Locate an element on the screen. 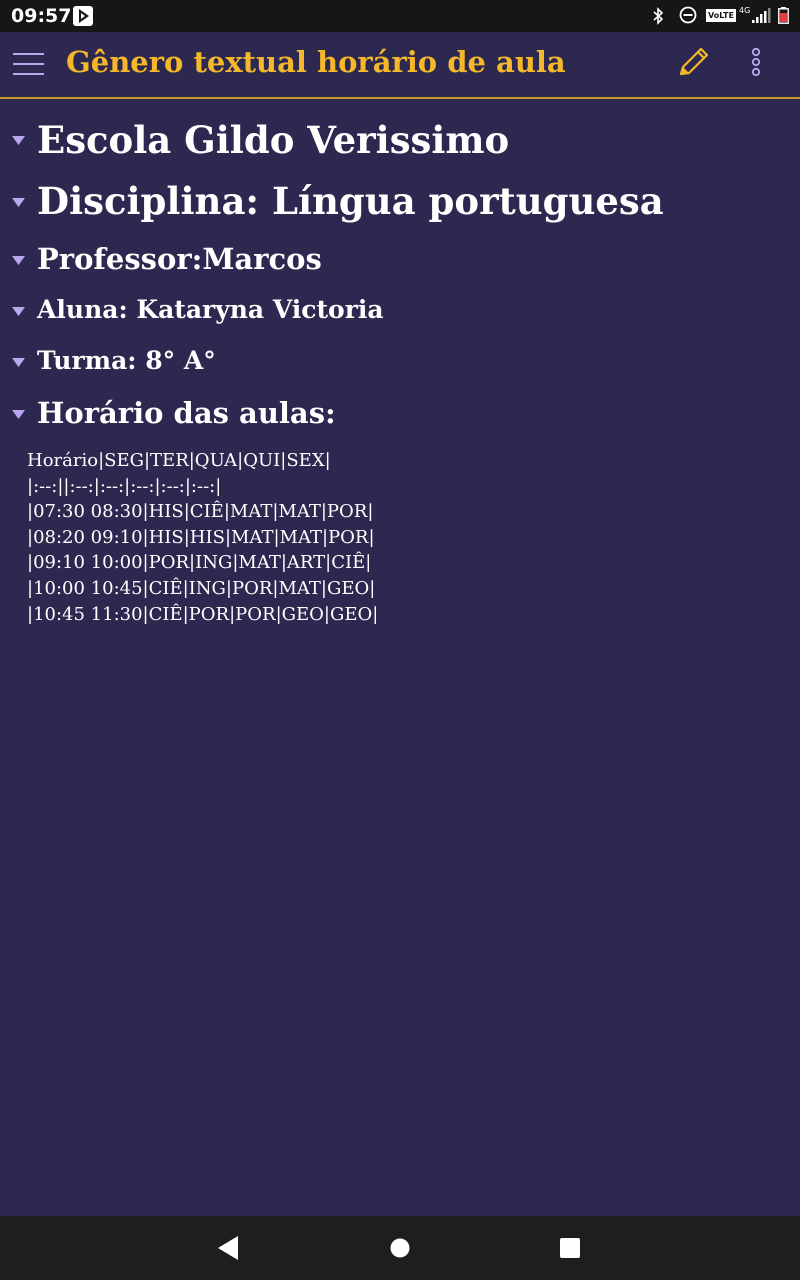 The height and width of the screenshot is (1280, 800). schedule-line: |10:45 11:30|CIÊ|POR|POR|GEO|GEO| is located at coordinates (203, 614).